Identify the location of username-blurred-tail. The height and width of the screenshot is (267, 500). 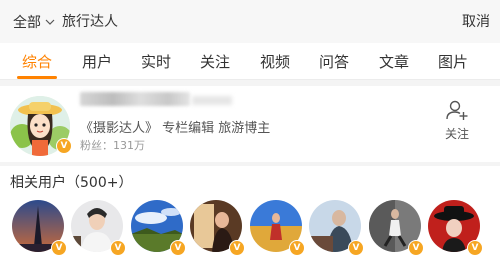
(212, 100).